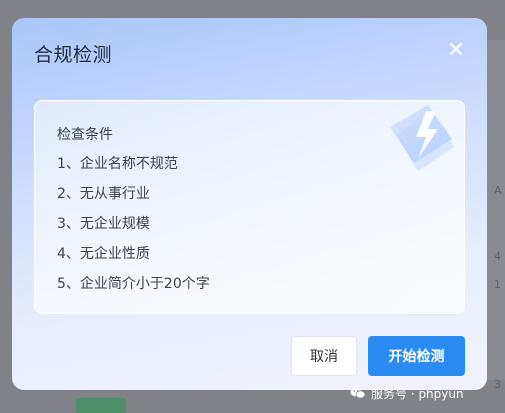 The height and width of the screenshot is (413, 505). Describe the element at coordinates (498, 190) in the screenshot. I see `background-fragment: A` at that location.